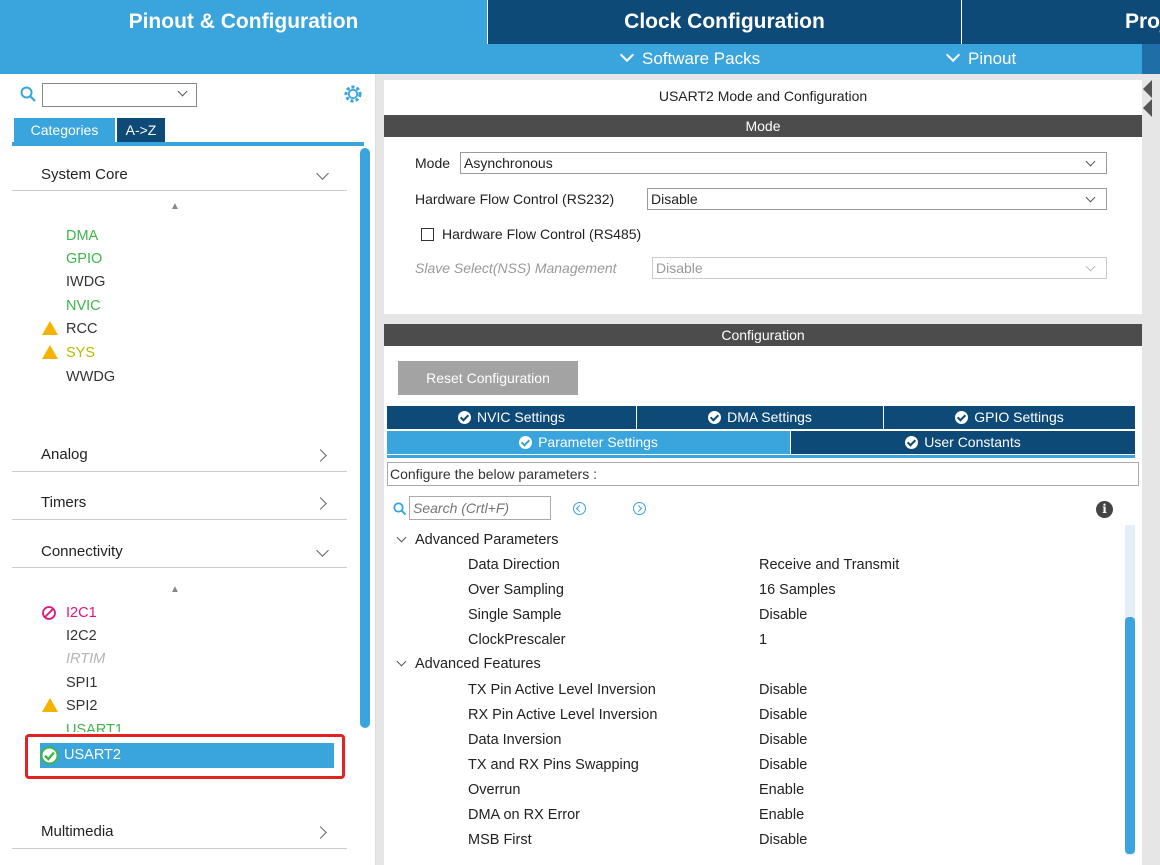 This screenshot has height=865, width=1160. What do you see at coordinates (119, 95) in the screenshot?
I see `search-combo` at bounding box center [119, 95].